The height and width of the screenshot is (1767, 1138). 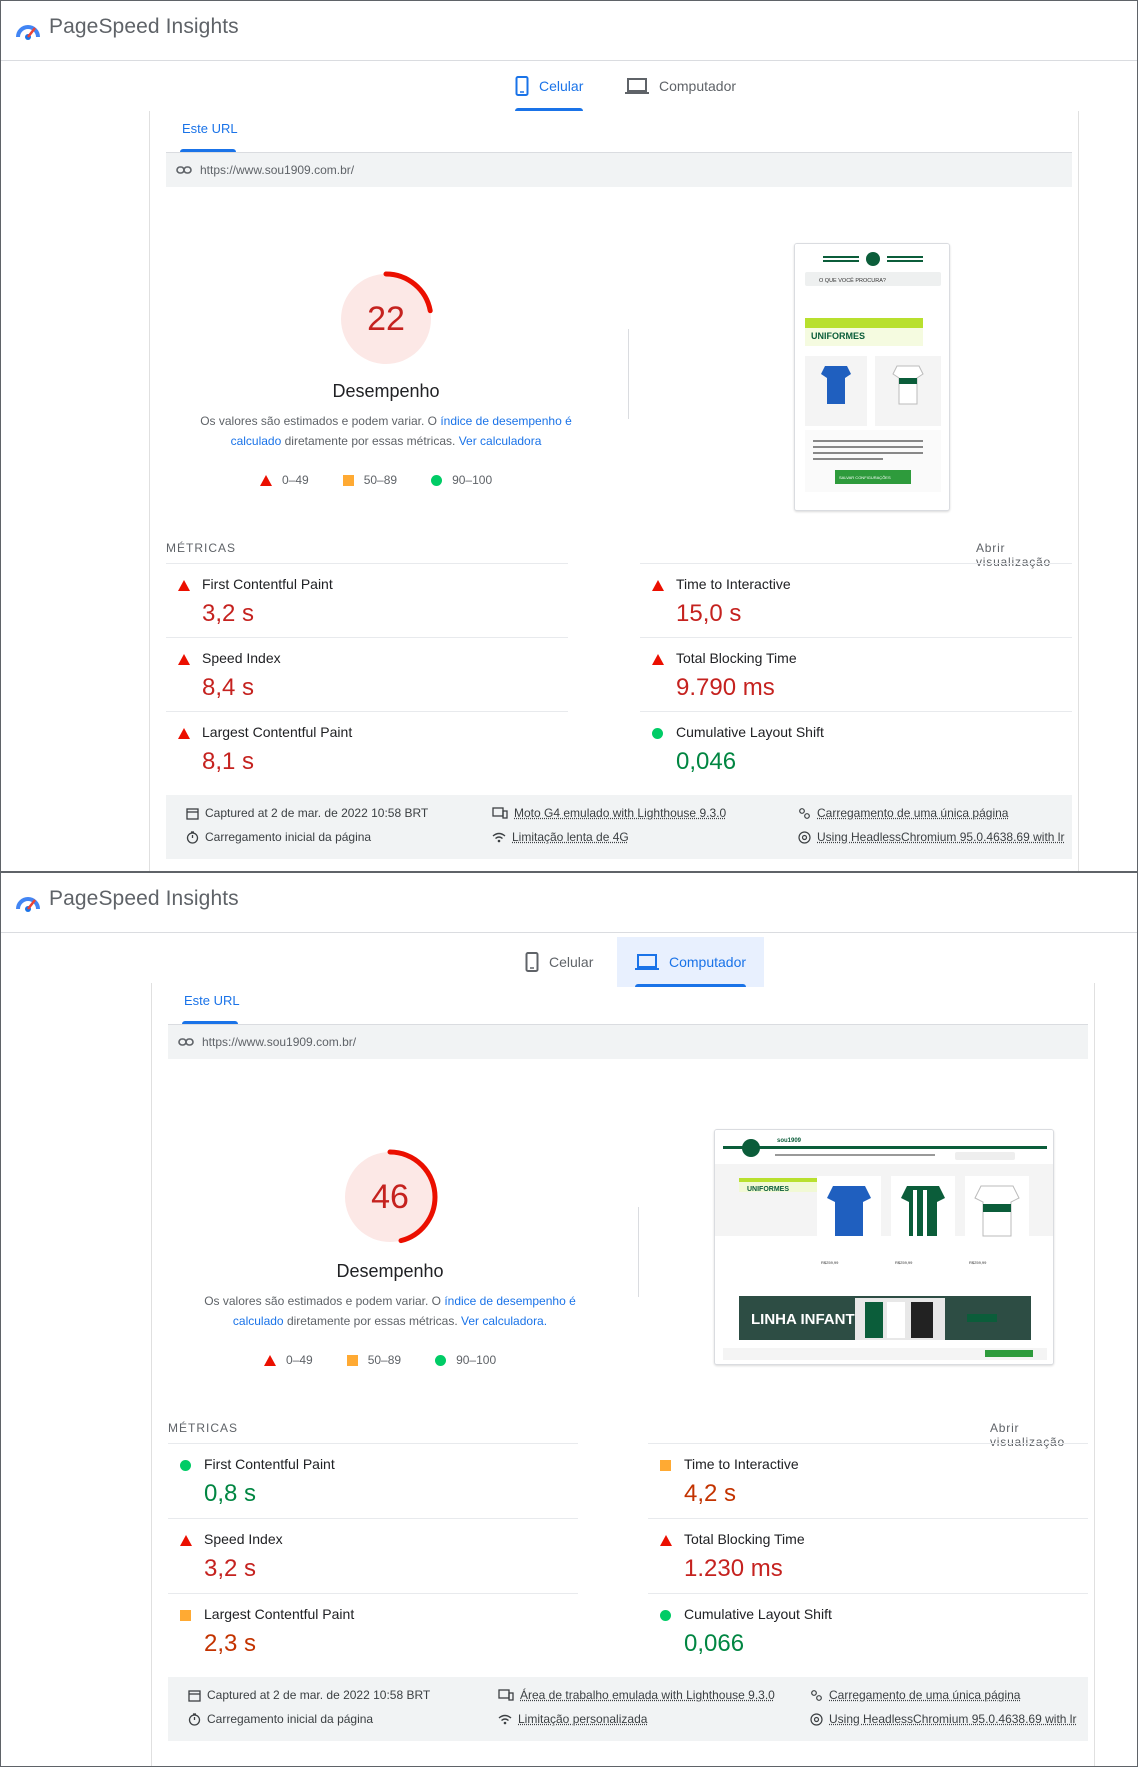 What do you see at coordinates (386, 391) in the screenshot?
I see `performance-label: Desempenho` at bounding box center [386, 391].